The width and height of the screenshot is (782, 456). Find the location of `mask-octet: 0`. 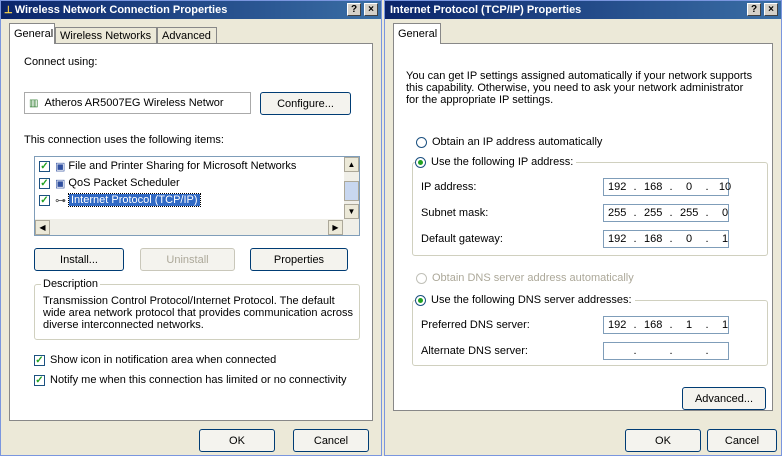

mask-octet: 0 is located at coordinates (725, 213).